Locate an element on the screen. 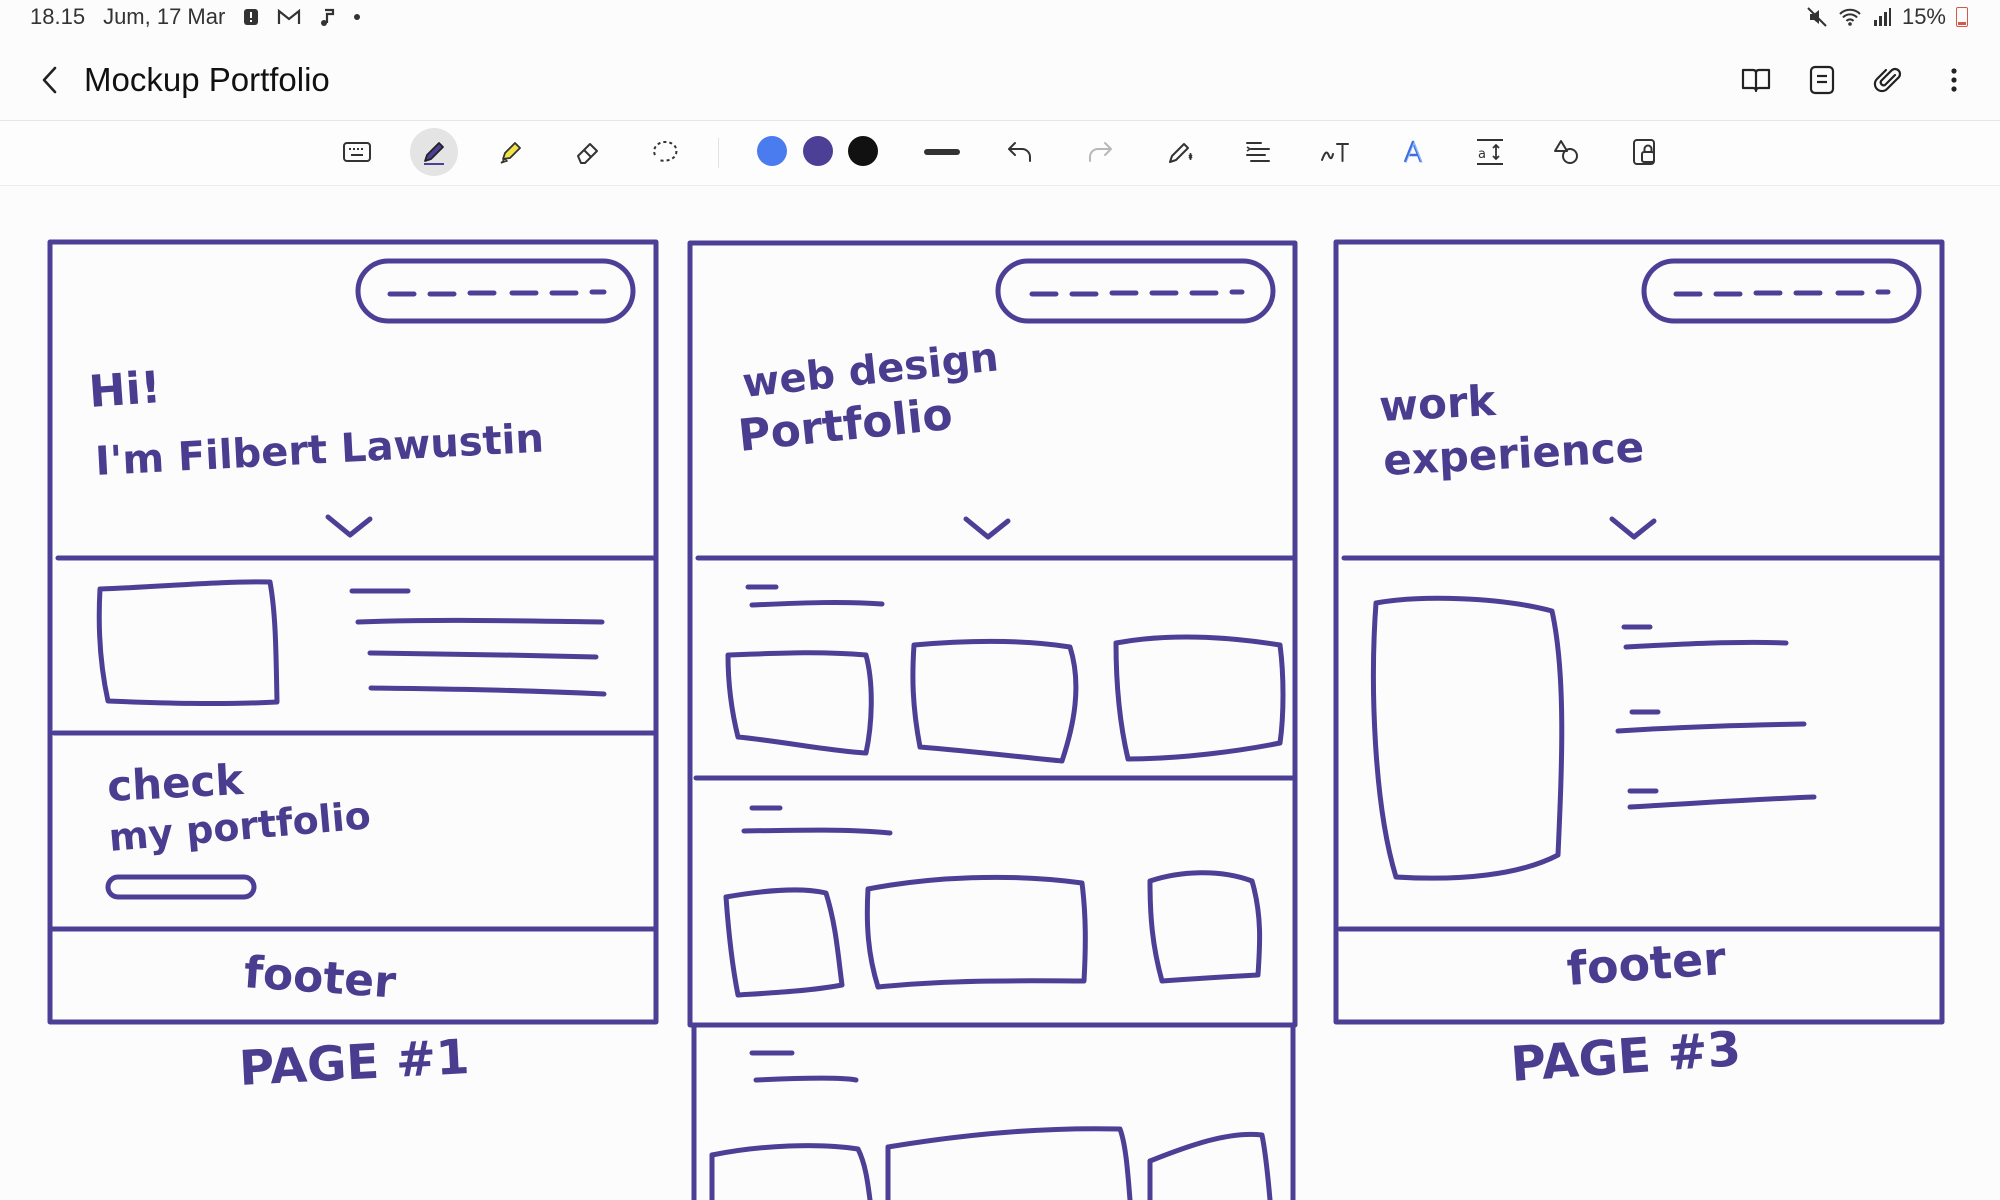 Image resolution: width=2000 pixels, height=1200 pixels. more-options-button is located at coordinates (1954, 80).